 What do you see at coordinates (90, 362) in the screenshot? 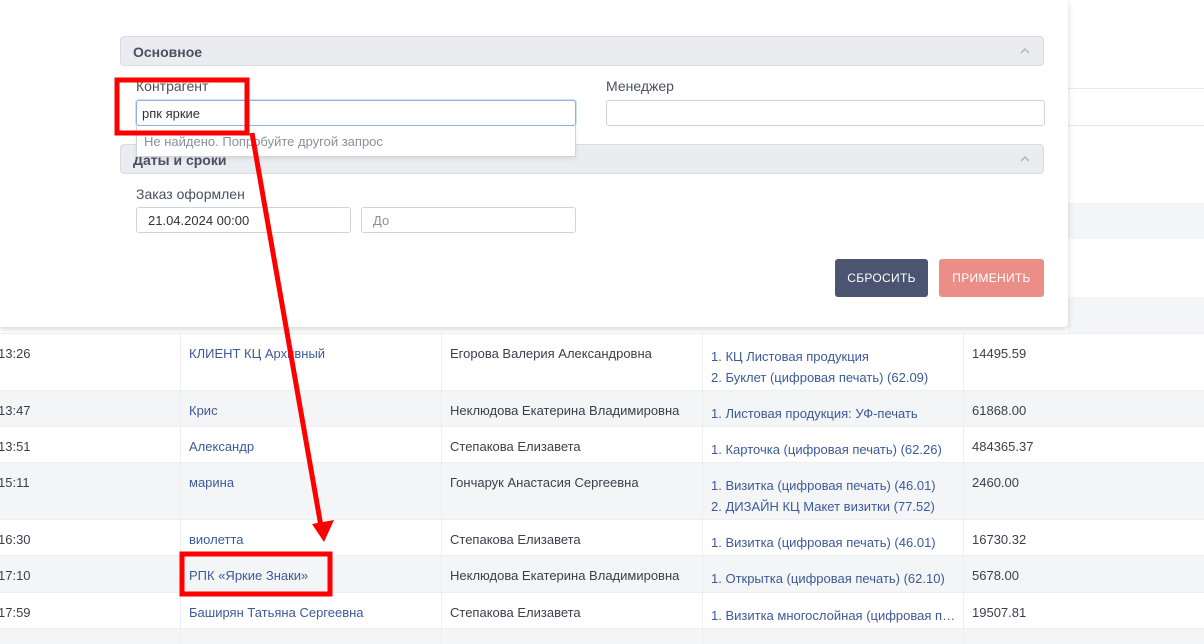
I see `time-cell: 13:26` at bounding box center [90, 362].